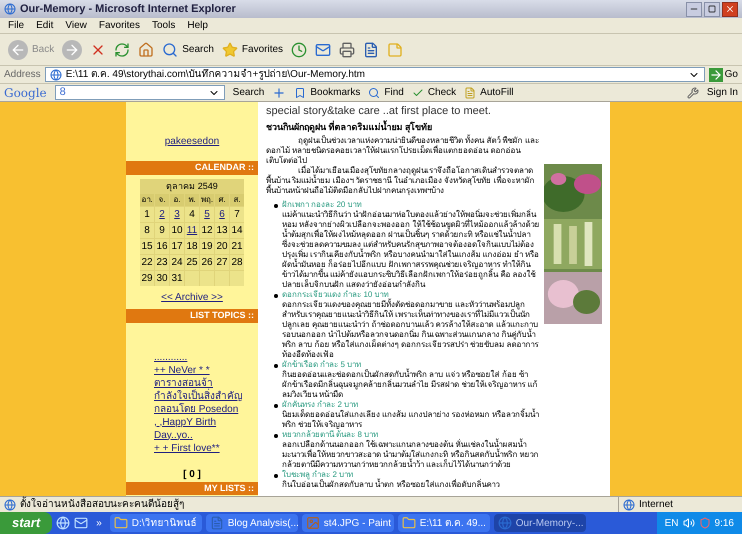 This screenshot has width=742, height=534. What do you see at coordinates (723, 74) in the screenshot?
I see `go-button: Go` at bounding box center [723, 74].